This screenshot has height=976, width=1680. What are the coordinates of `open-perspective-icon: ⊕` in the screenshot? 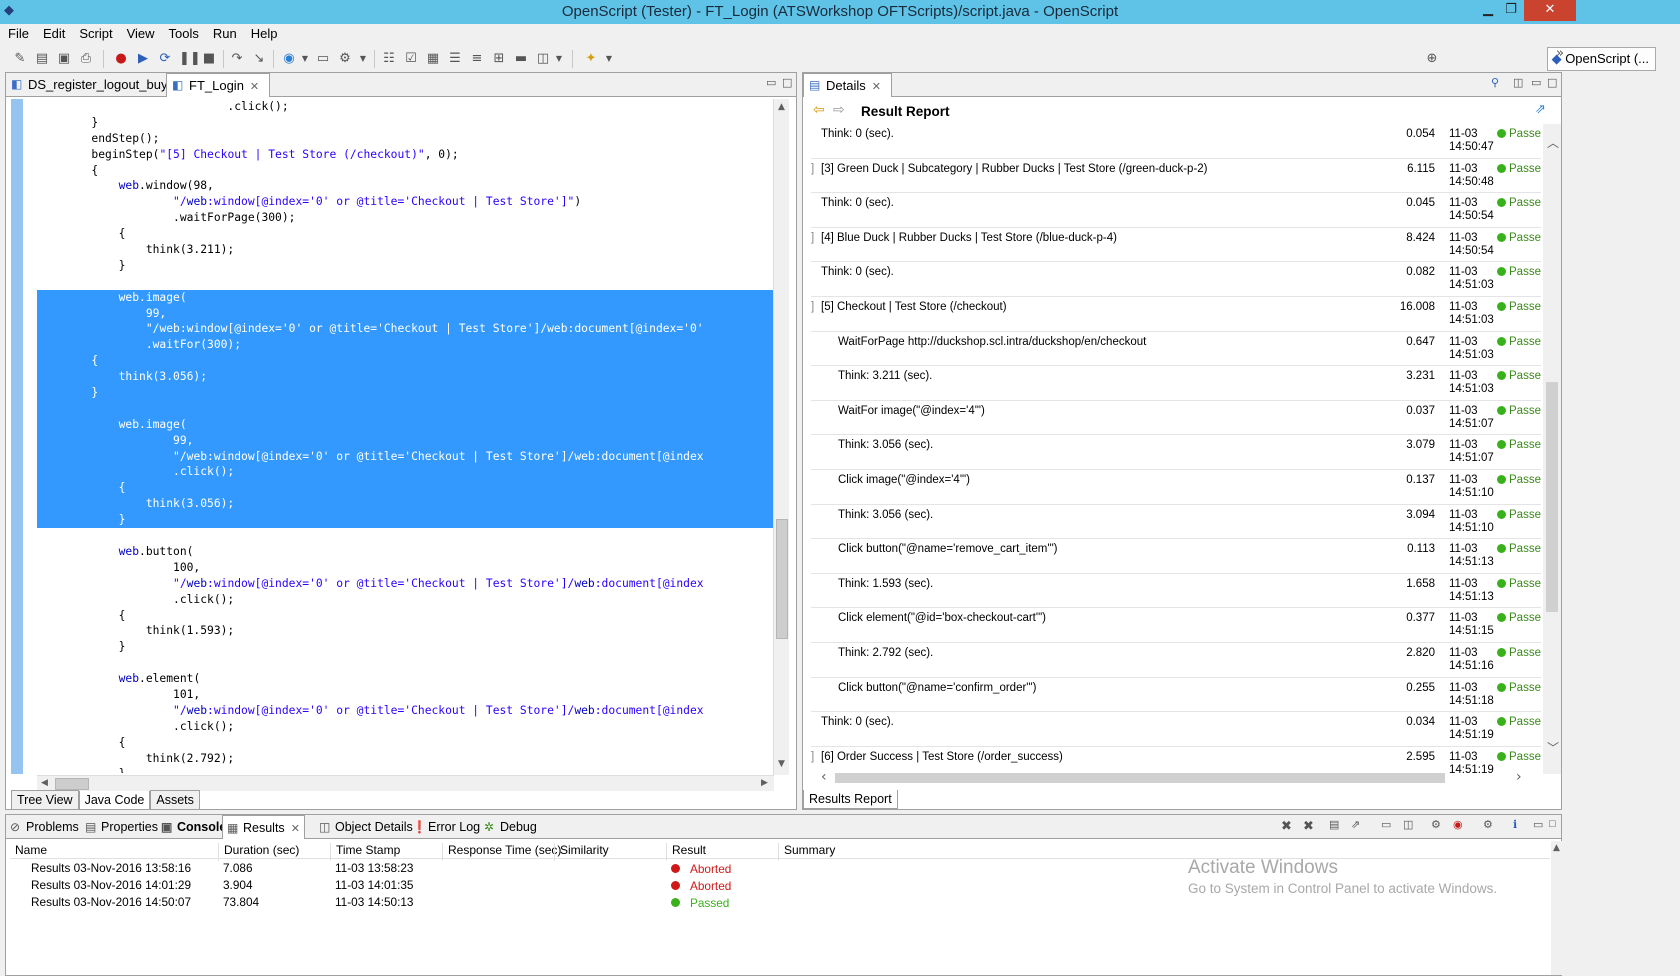 It's located at (1432, 59).